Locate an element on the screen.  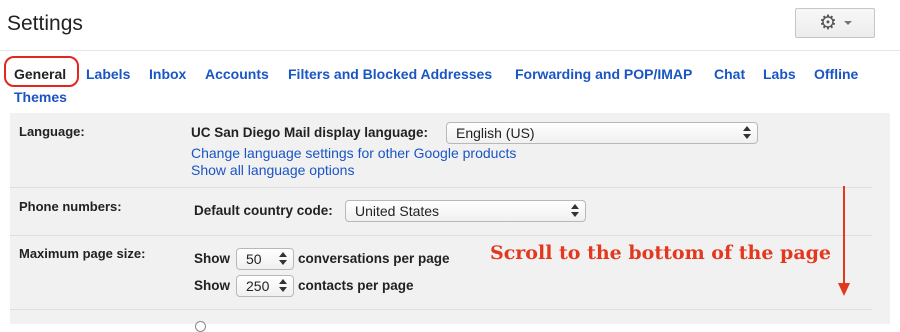
radio-button is located at coordinates (200, 326).